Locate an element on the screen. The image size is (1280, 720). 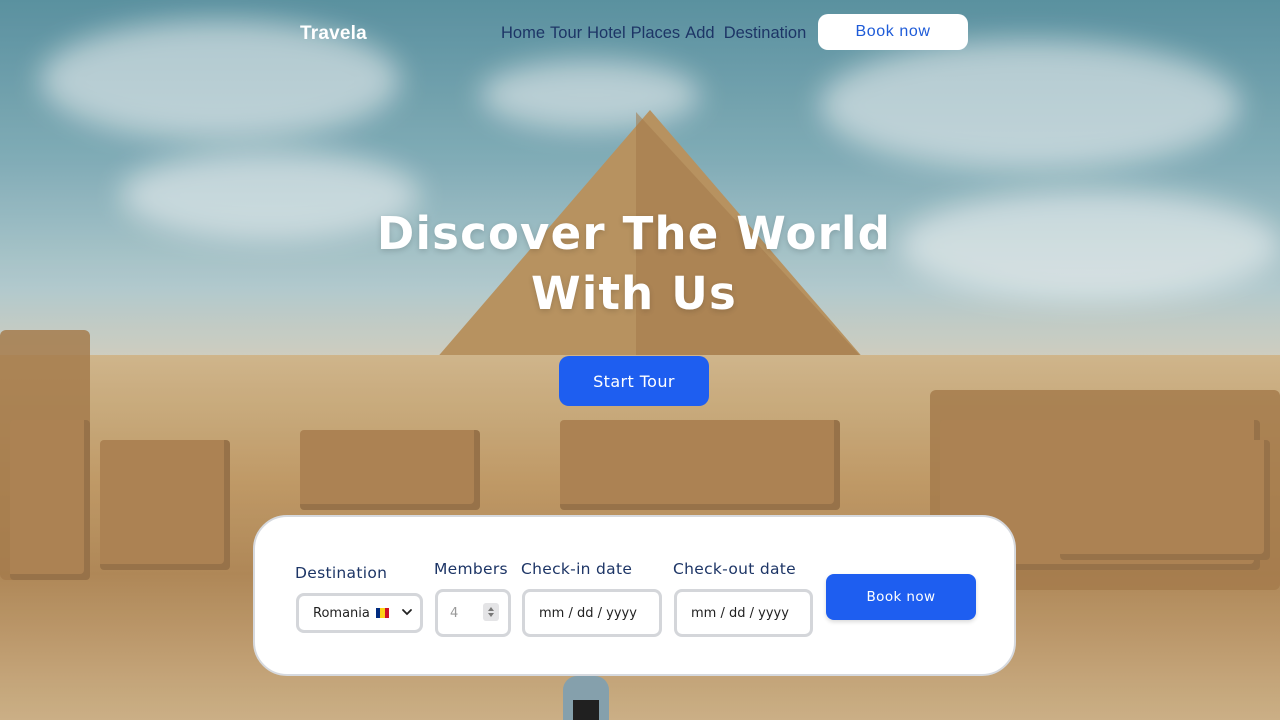
members-label: Members is located at coordinates (471, 569).